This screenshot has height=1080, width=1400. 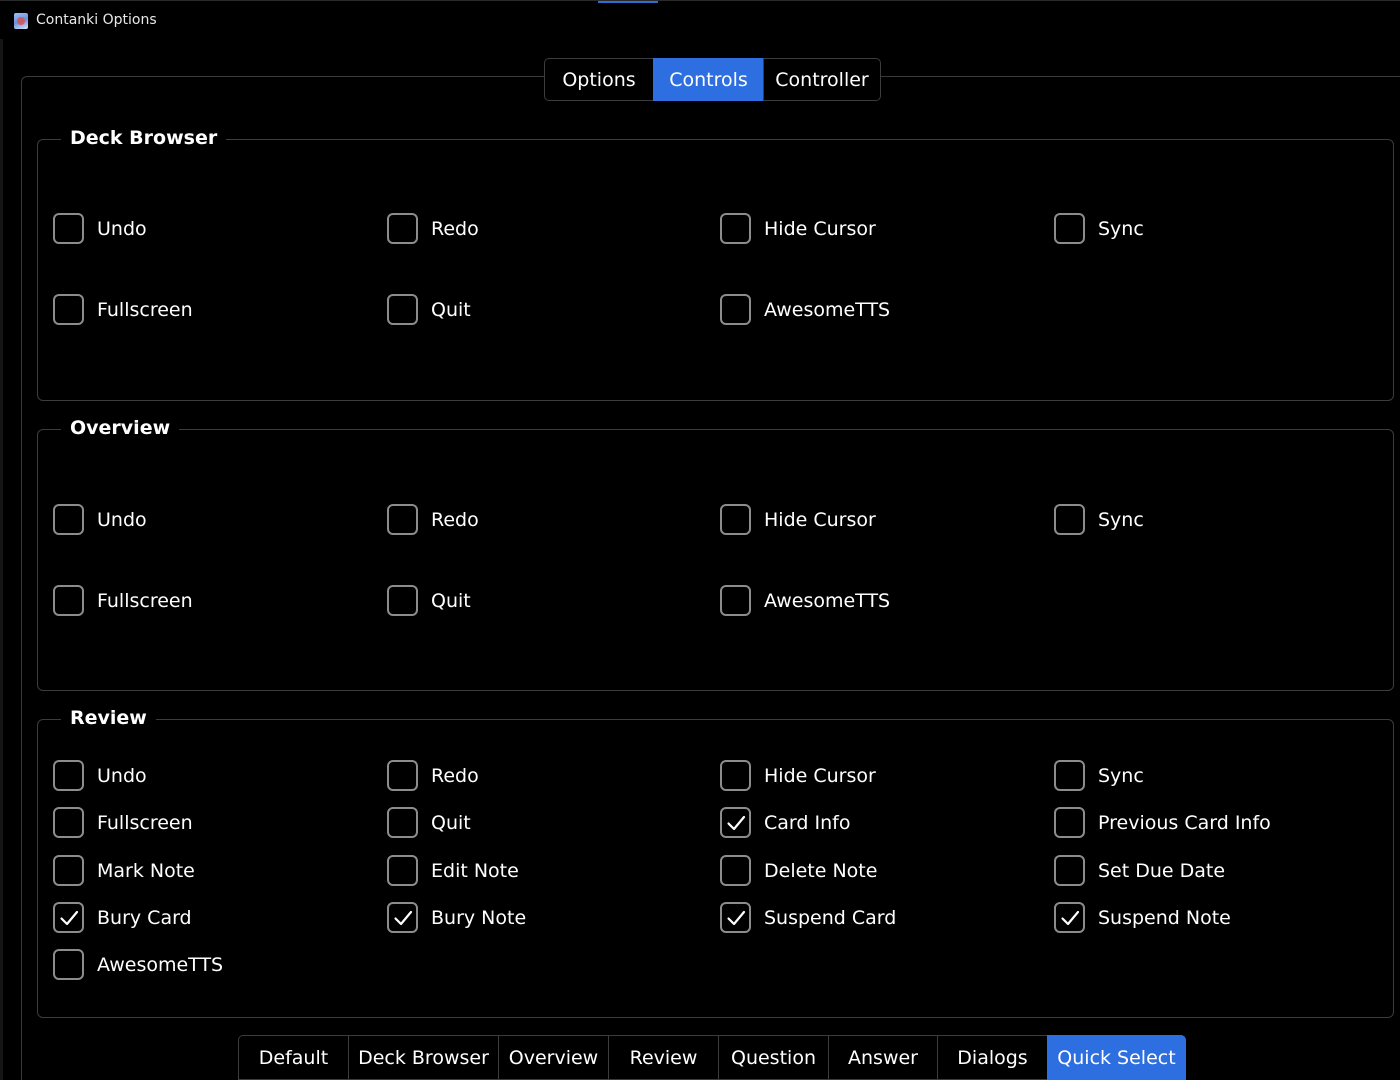 I want to click on checkbox-bury-card: Bury Card, so click(x=122, y=917).